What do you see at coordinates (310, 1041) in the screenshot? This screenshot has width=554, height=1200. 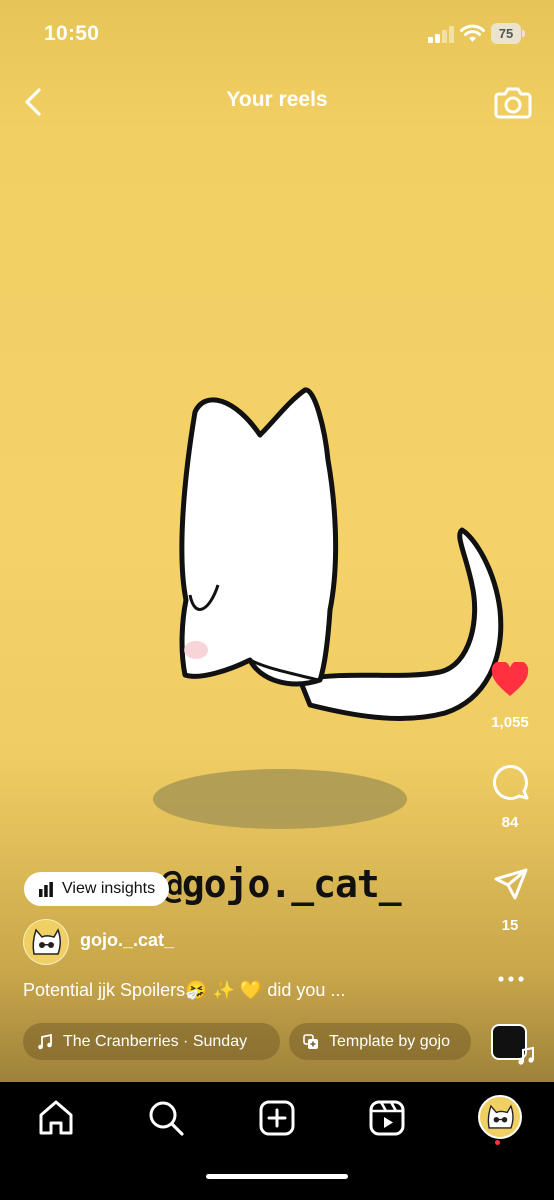 I see `template-icon` at bounding box center [310, 1041].